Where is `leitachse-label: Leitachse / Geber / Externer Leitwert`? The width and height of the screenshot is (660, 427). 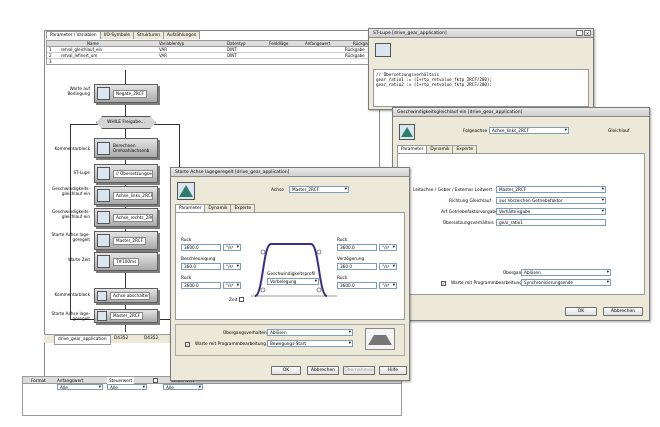 leitachse-label: Leitachse / Geber / Externer Leitwert is located at coordinates (453, 190).